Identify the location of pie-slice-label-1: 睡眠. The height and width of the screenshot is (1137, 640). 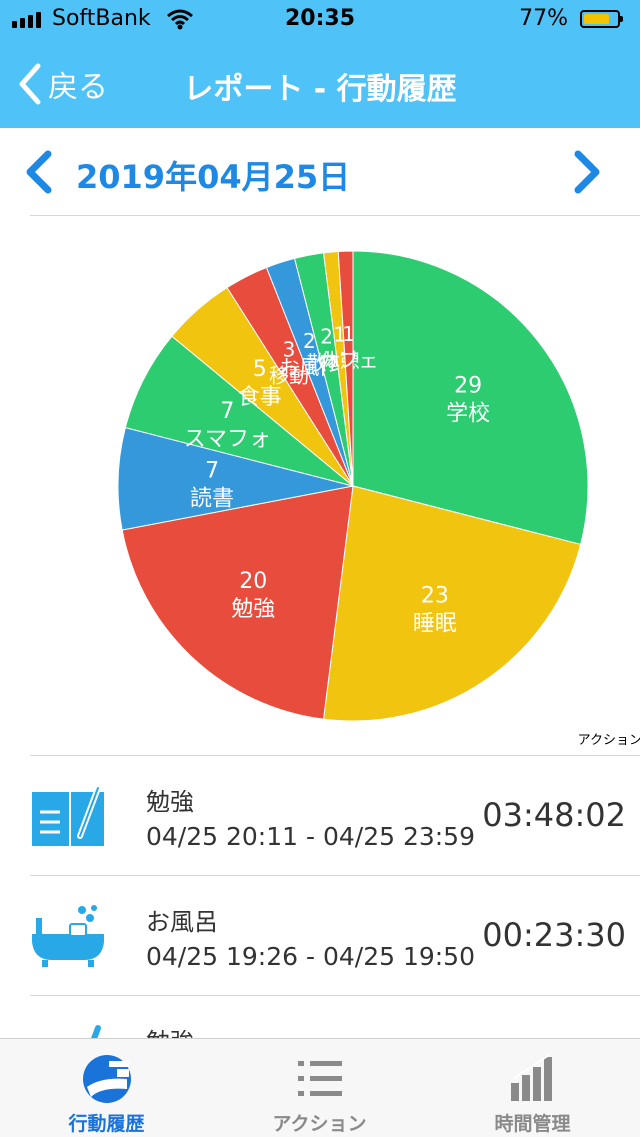
(435, 624).